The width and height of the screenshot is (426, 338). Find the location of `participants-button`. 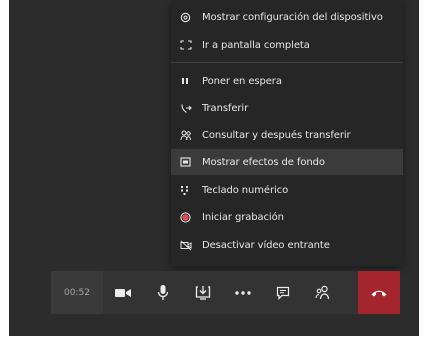

participants-button is located at coordinates (323, 292).